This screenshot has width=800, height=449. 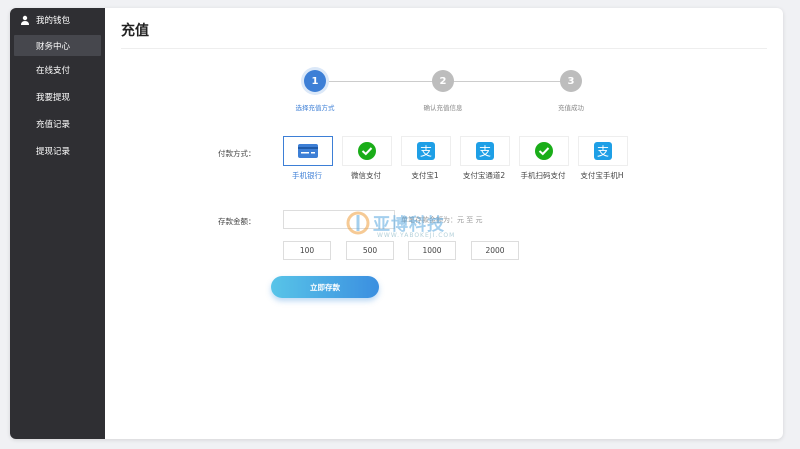 What do you see at coordinates (571, 108) in the screenshot?
I see `step-3-label: 充值成功` at bounding box center [571, 108].